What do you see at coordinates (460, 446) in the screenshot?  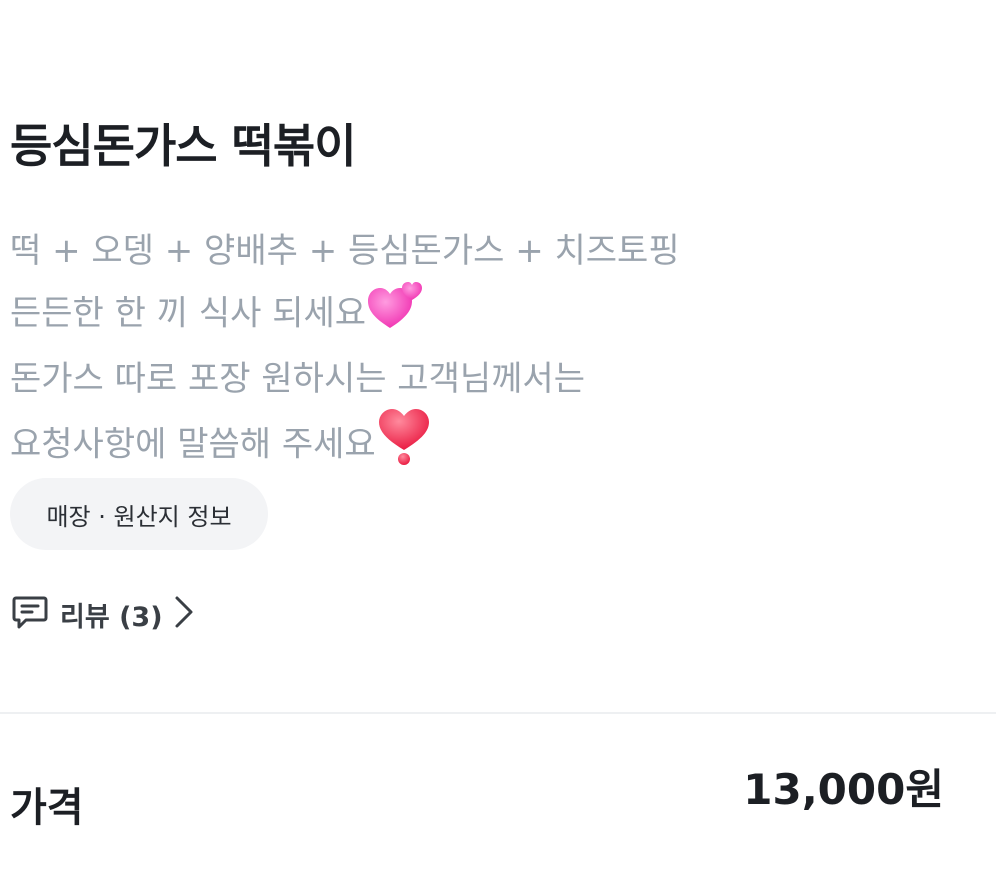 I see `description-line: 요청사항에 말씀해 주세요` at bounding box center [460, 446].